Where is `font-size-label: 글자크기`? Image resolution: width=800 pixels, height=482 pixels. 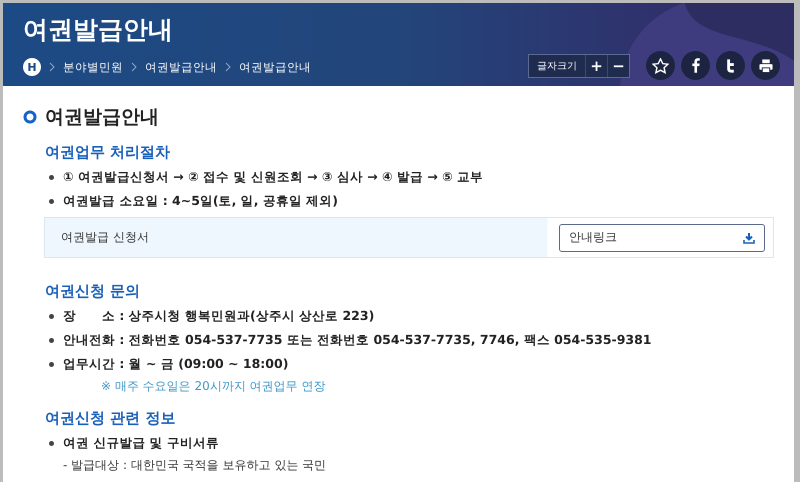 font-size-label: 글자크기 is located at coordinates (557, 66).